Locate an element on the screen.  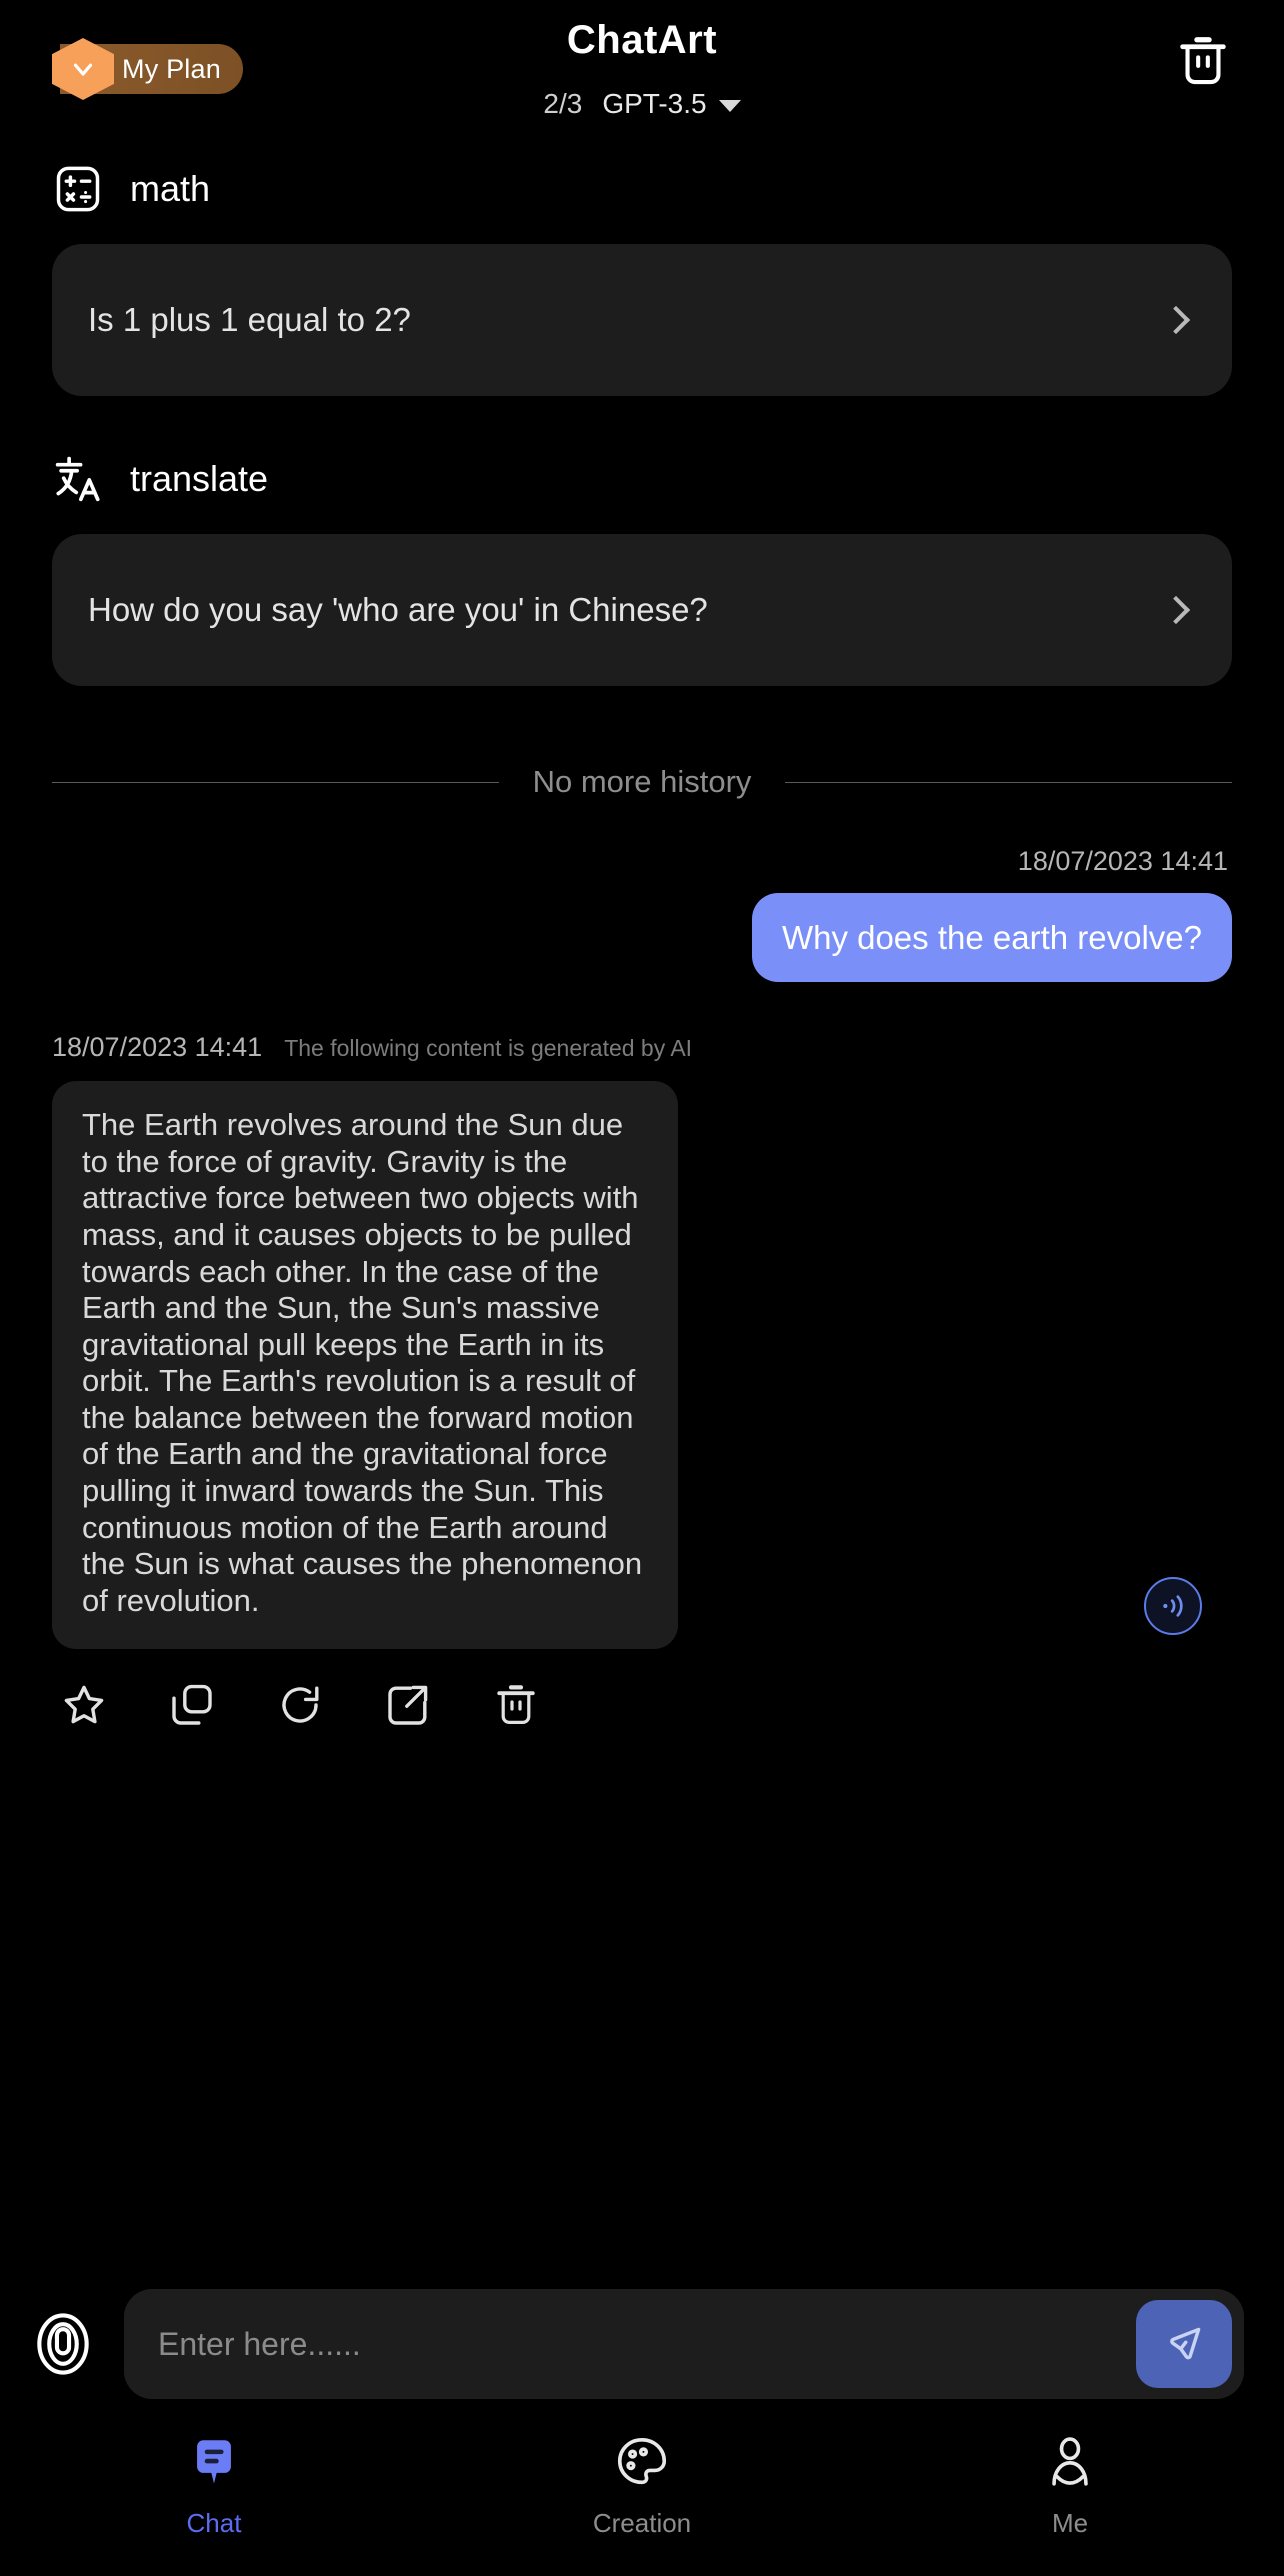
model-name: GPT-3.5 is located at coordinates (654, 103).